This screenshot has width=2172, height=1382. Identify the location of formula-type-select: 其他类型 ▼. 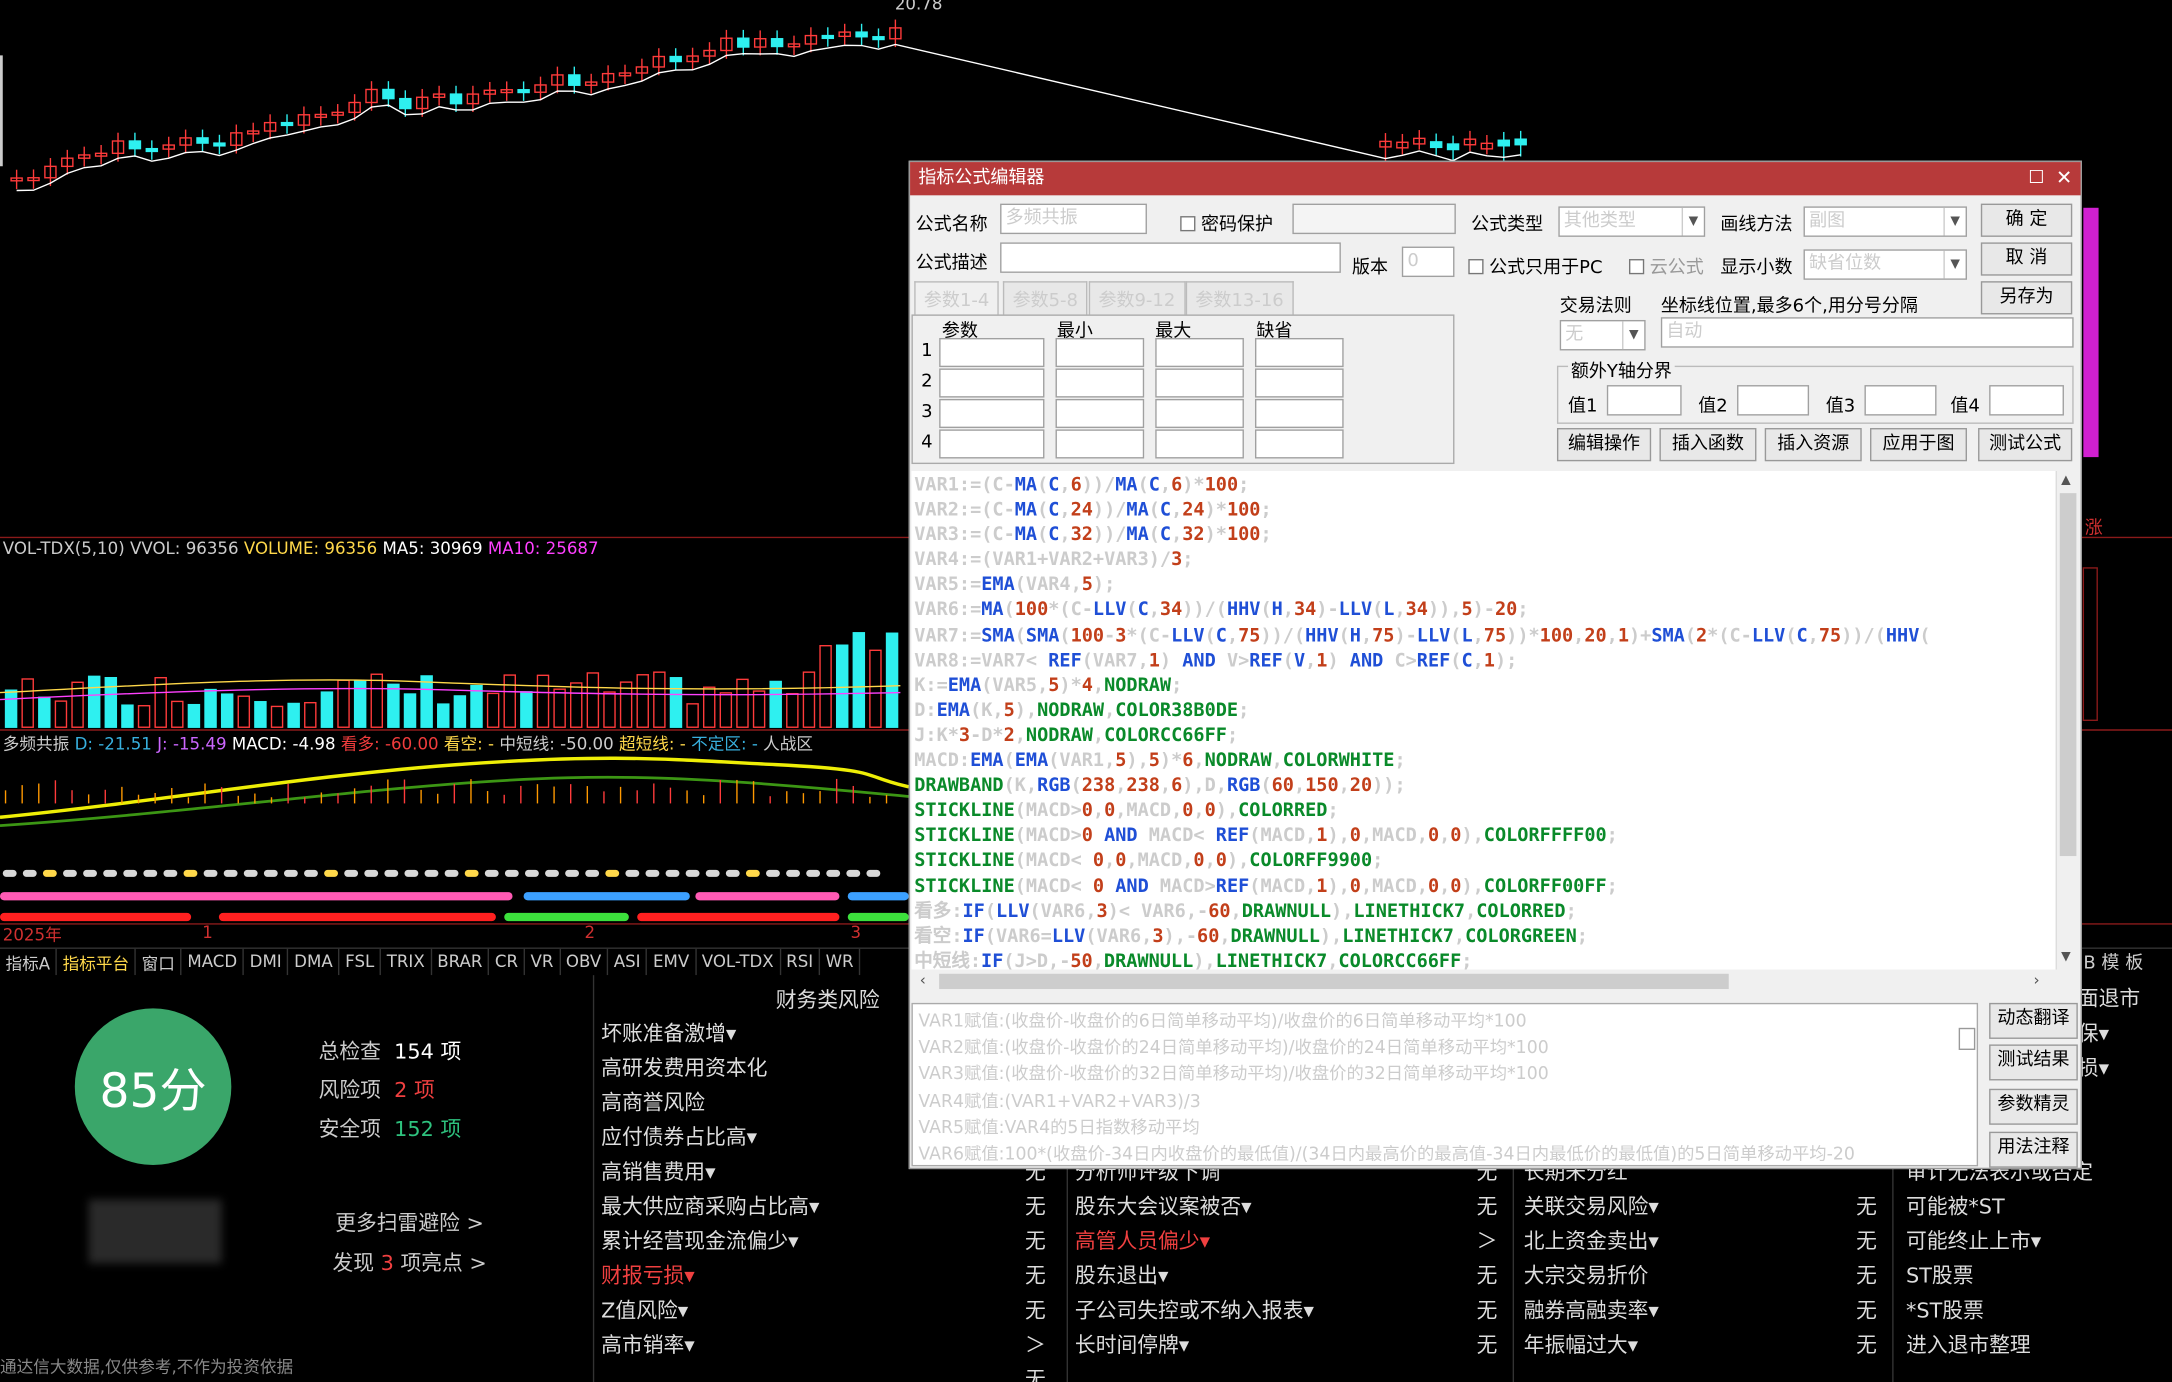
(1632, 221).